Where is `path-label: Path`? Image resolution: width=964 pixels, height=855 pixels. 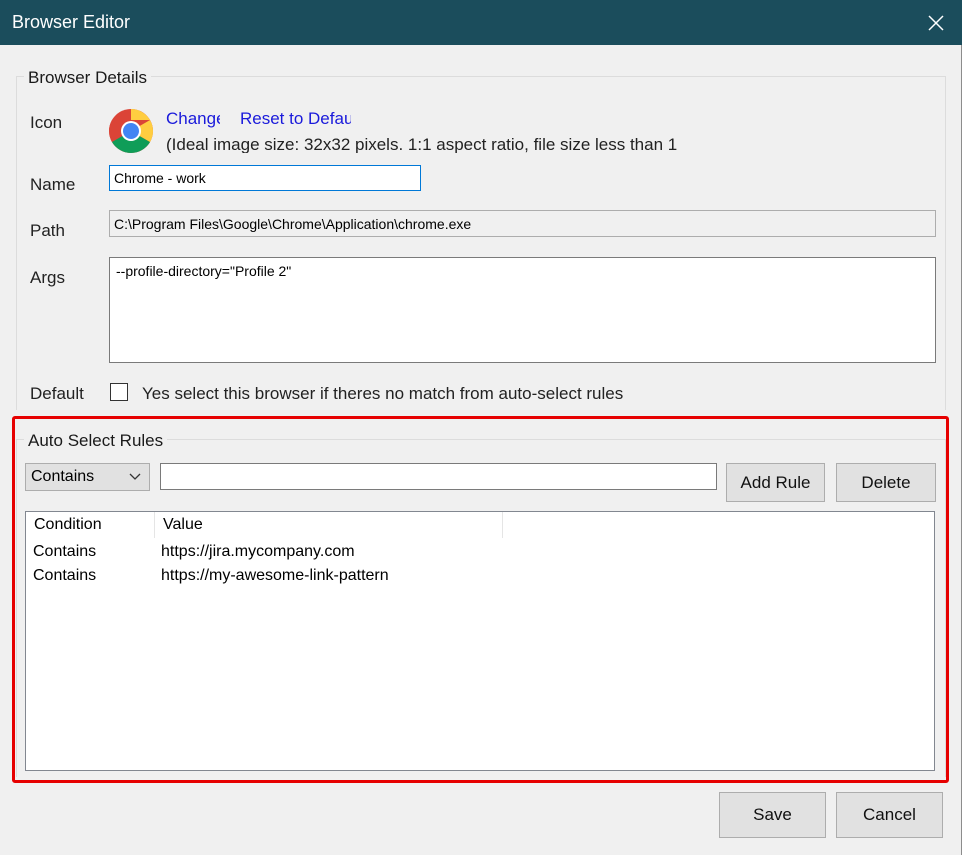
path-label: Path is located at coordinates (47, 230).